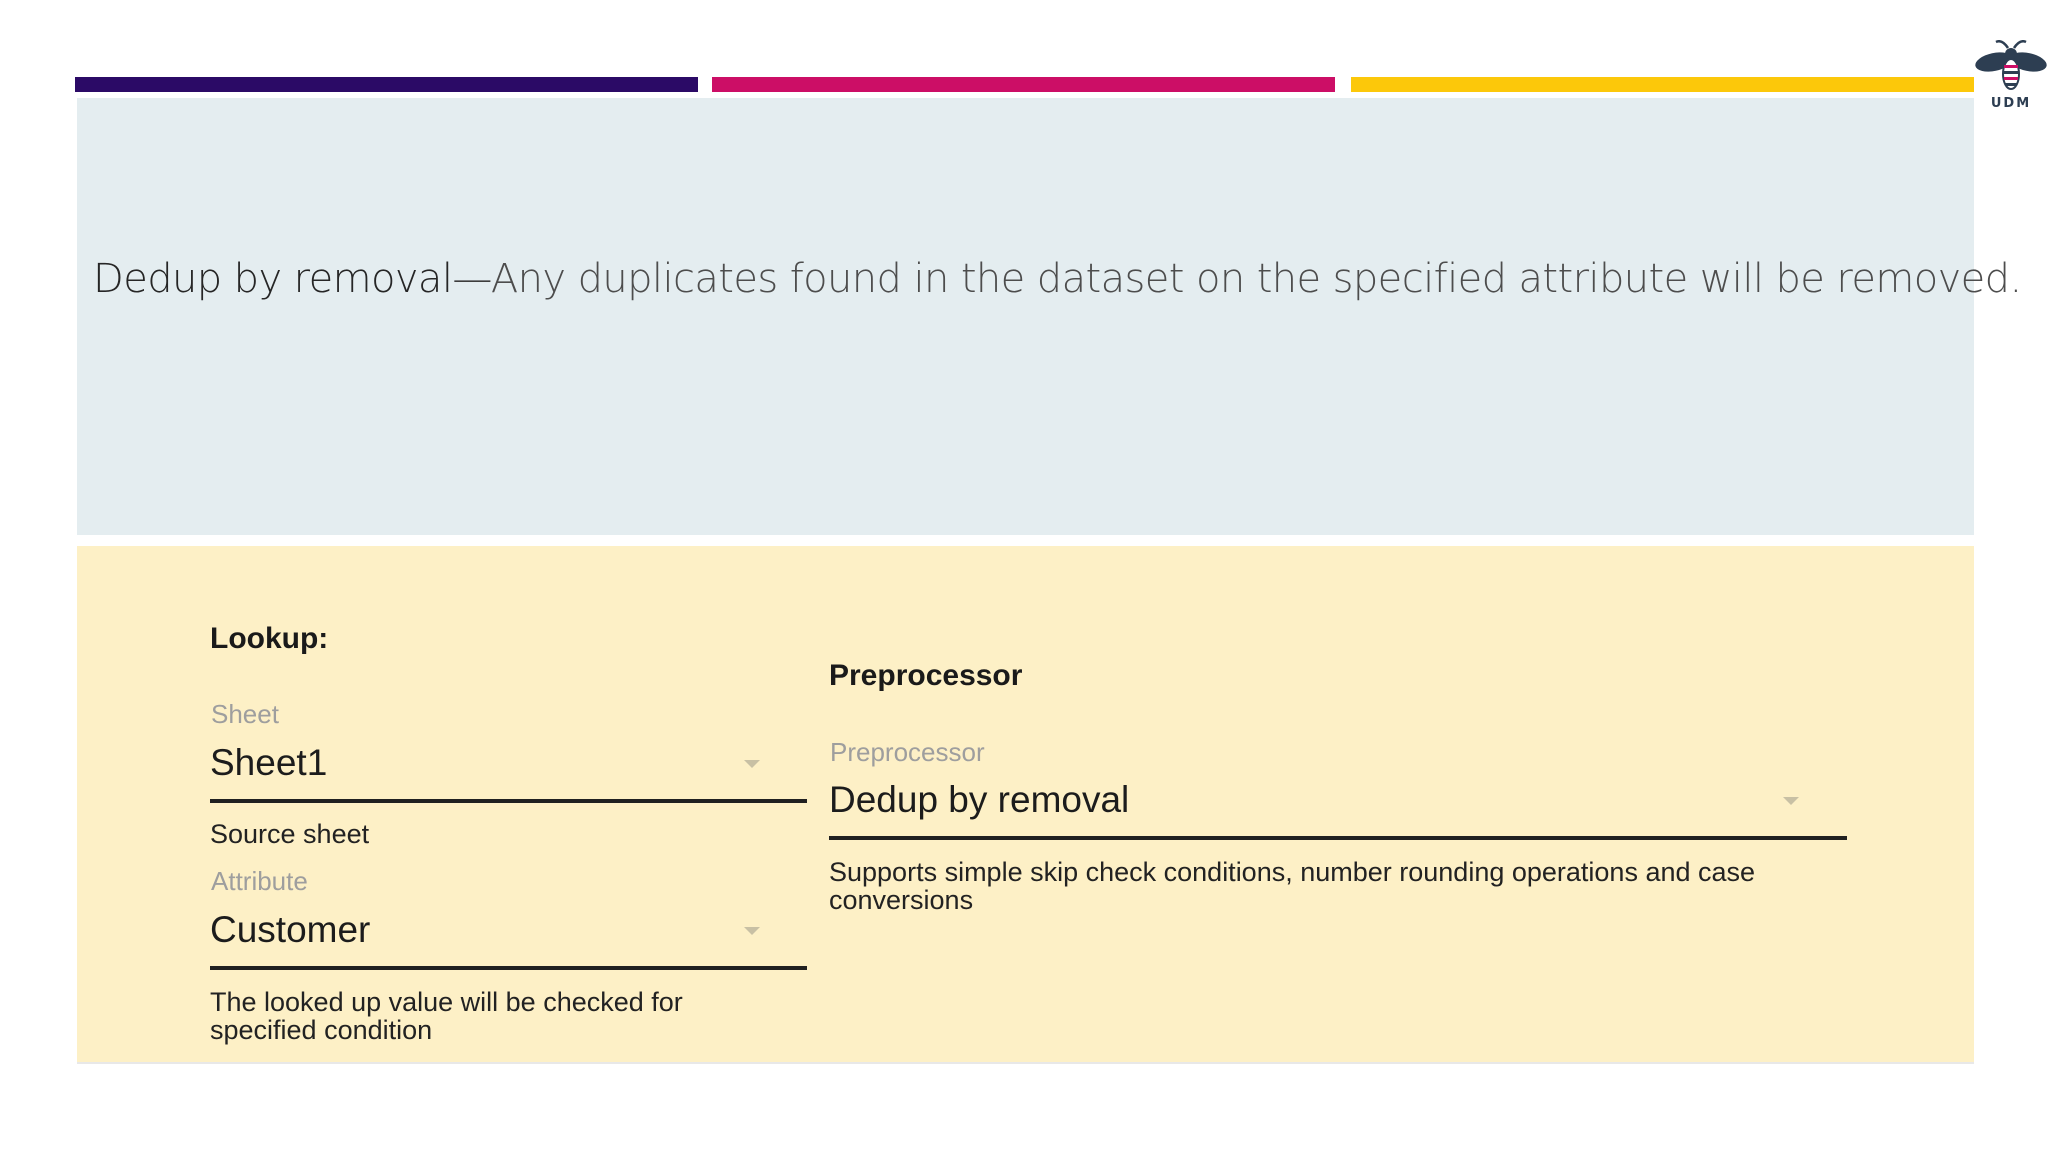 The image size is (2048, 1152). Describe the element at coordinates (386, 84) in the screenshot. I see `accent-bar-purple` at that location.